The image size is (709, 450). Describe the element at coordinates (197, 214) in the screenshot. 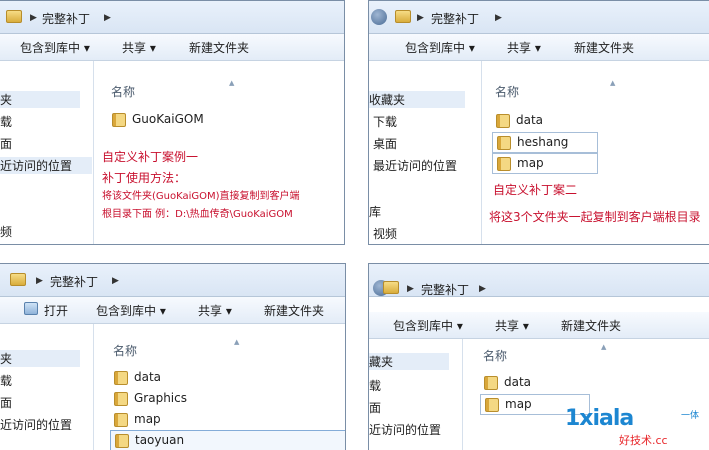

I see `usage-example: 根目录下面 例：D:\热血传奇\GuoKaiGOM` at that location.